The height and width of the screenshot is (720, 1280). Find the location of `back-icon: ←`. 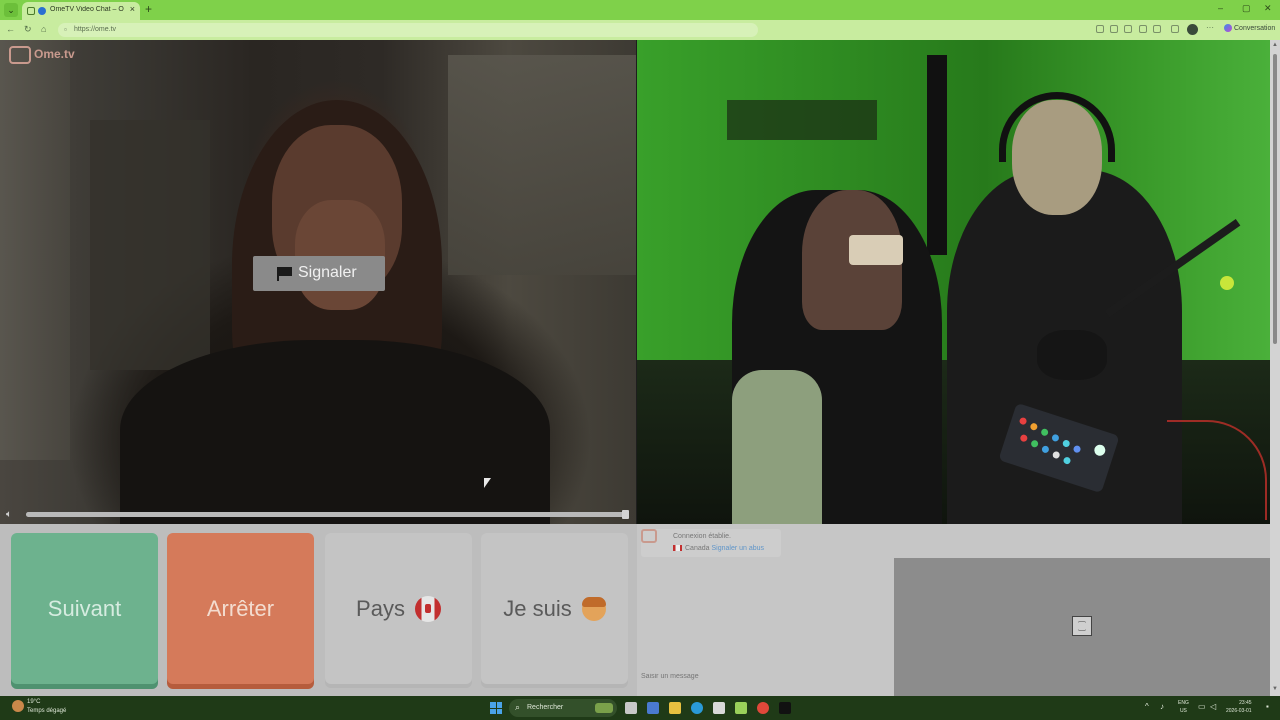

back-icon: ← is located at coordinates (10, 29).